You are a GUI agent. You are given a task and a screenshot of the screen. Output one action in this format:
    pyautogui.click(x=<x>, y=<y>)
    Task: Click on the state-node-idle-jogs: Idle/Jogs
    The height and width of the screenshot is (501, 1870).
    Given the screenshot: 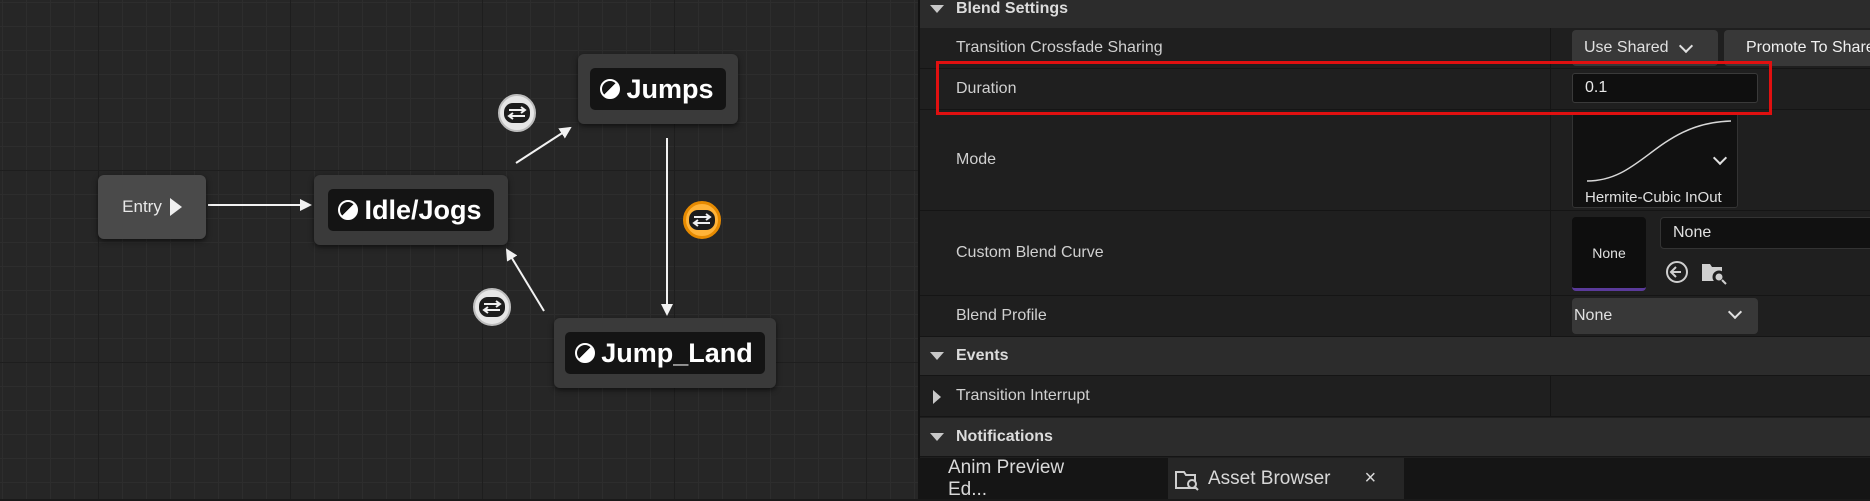 What is the action you would take?
    pyautogui.click(x=411, y=210)
    